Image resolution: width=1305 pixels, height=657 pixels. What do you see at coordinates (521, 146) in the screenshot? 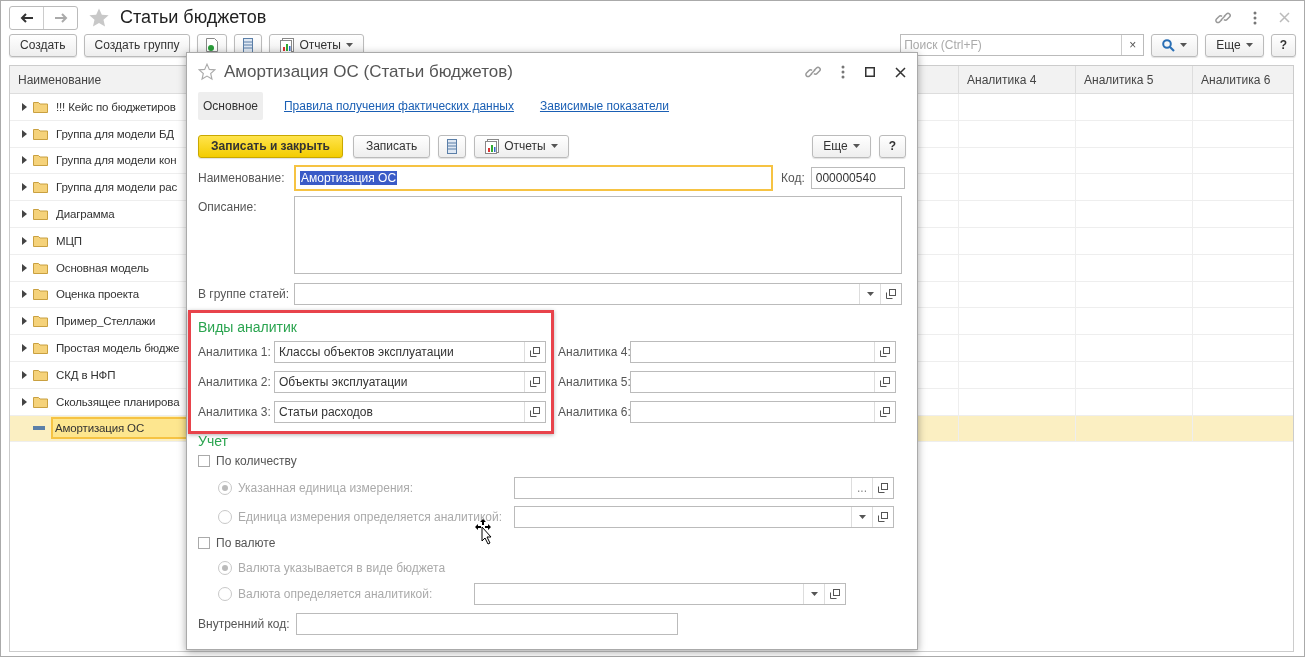
I see `reports-button: Отчеты` at bounding box center [521, 146].